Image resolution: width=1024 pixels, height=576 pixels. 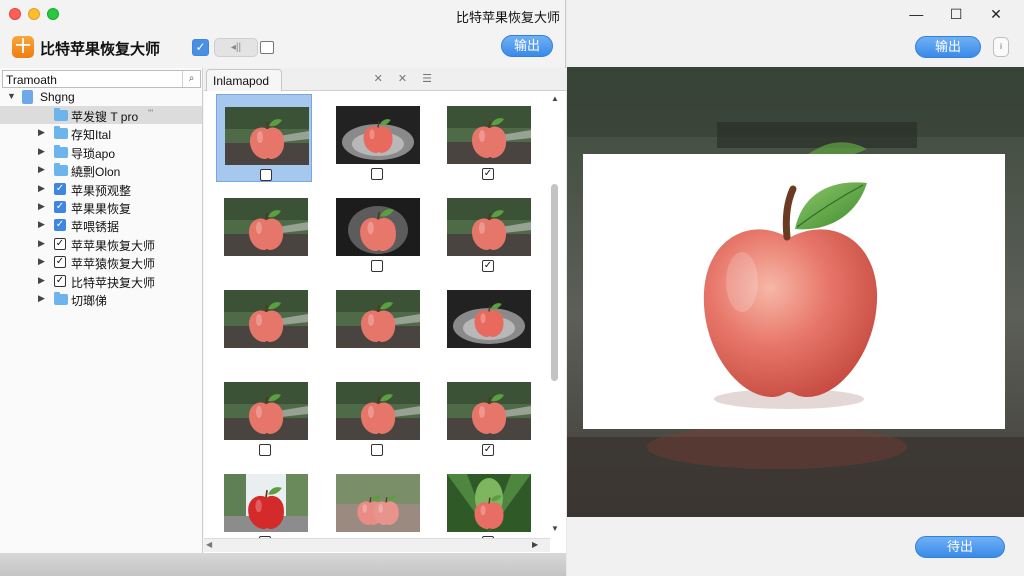 What do you see at coordinates (101, 115) in the screenshot?
I see `tree-item: 苹发锼 T pro '''` at bounding box center [101, 115].